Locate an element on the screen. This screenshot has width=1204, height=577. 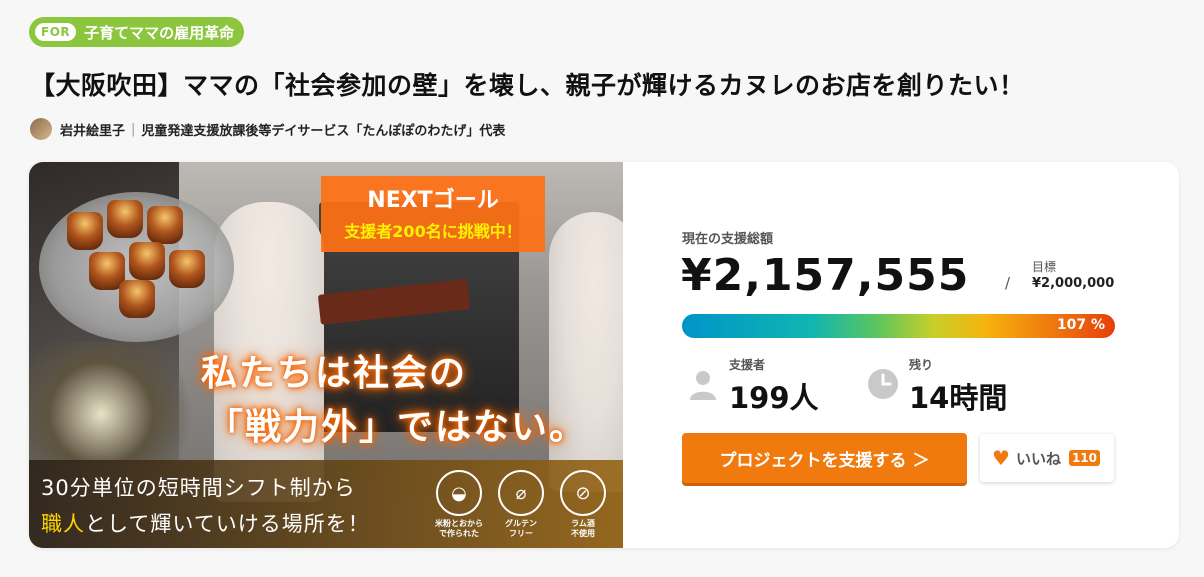
next-goal-box: NEXTゴール 支援者200名に挑戦中！ is located at coordinates (433, 214).